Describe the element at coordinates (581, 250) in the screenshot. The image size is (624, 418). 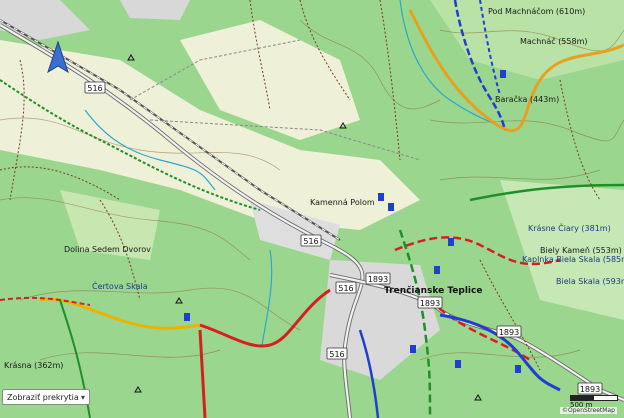
I see `peak-label: Biely Kameň (553m)` at that location.